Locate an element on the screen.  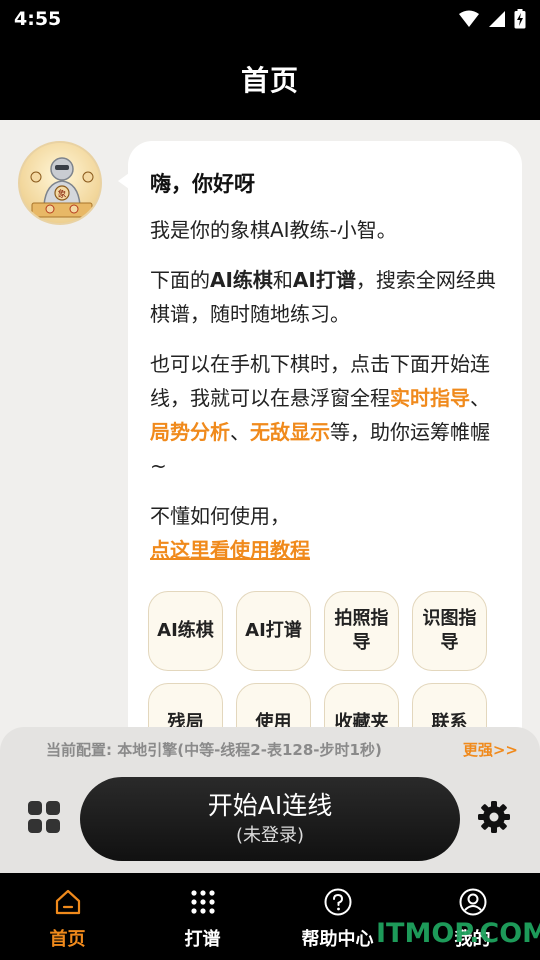
watermark: ITMOP.COM is located at coordinates (458, 933).